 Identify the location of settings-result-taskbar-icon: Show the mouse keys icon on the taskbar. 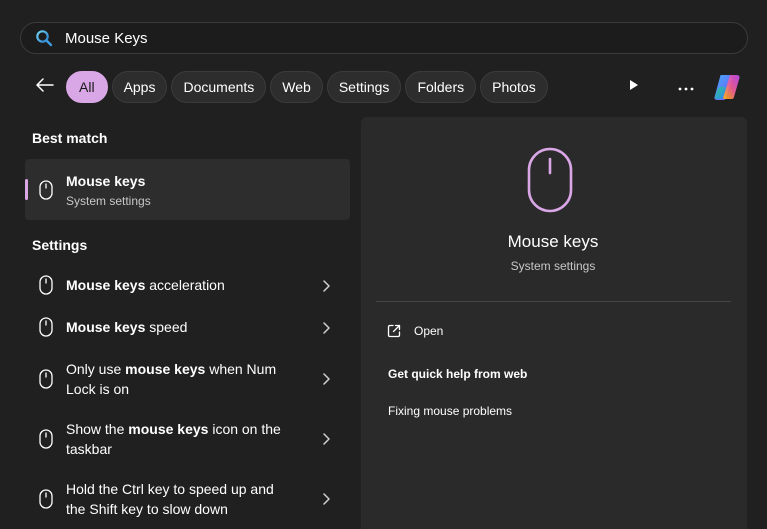
(187, 439).